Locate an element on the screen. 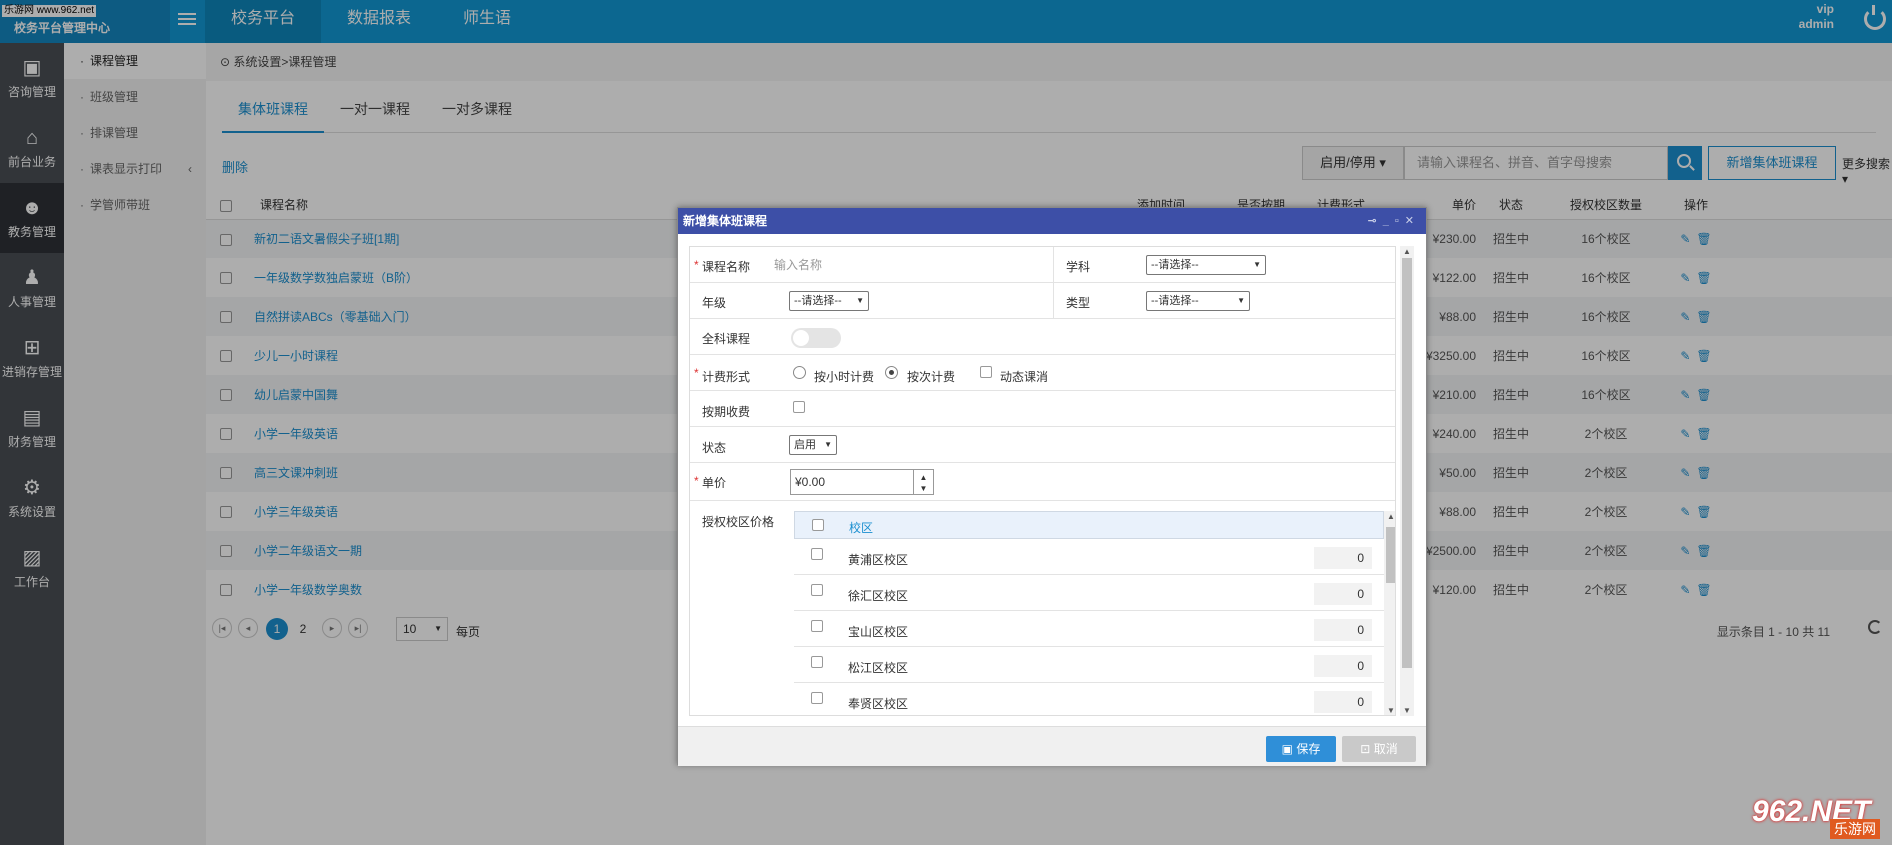 The height and width of the screenshot is (845, 1892). label-price: 单价 is located at coordinates (714, 483).